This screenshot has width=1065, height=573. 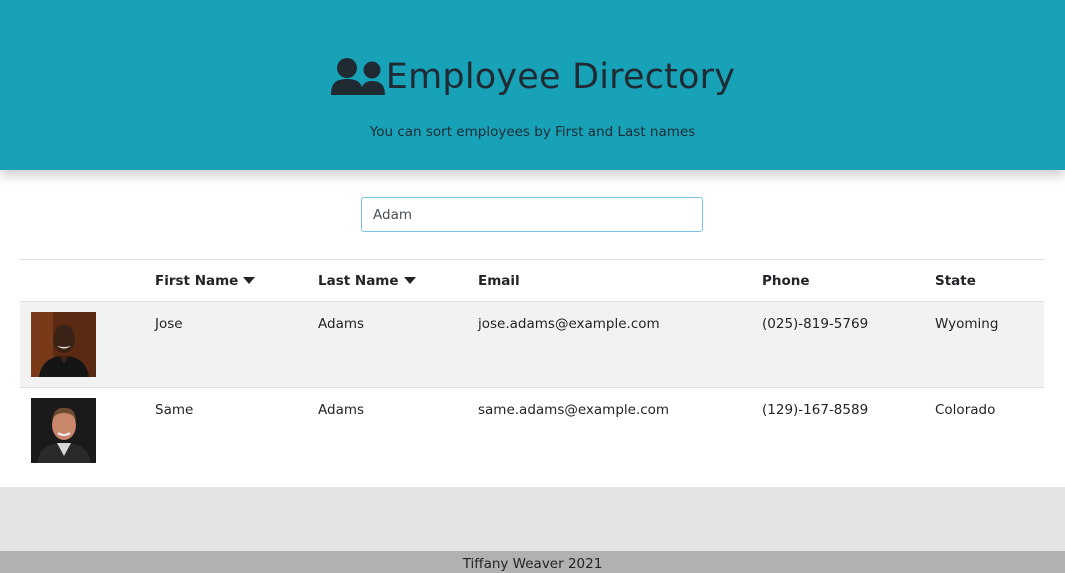 I want to click on header-email: Email, so click(x=620, y=280).